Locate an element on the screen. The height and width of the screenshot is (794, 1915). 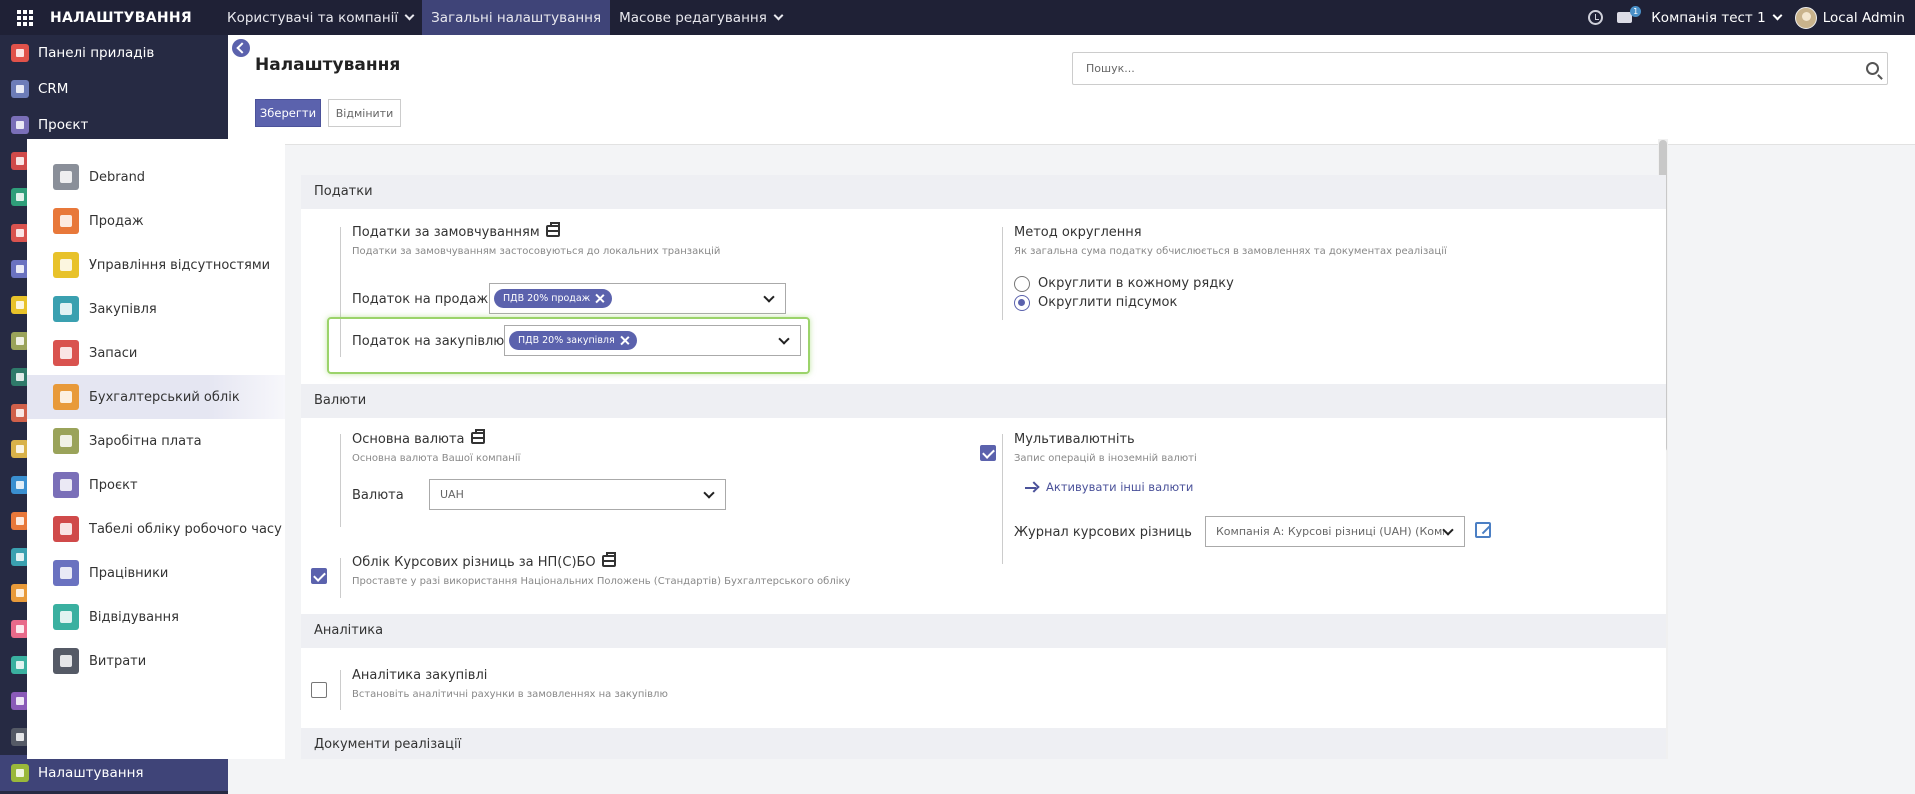
sidebar-item-20: Налаштування is located at coordinates (114, 773).